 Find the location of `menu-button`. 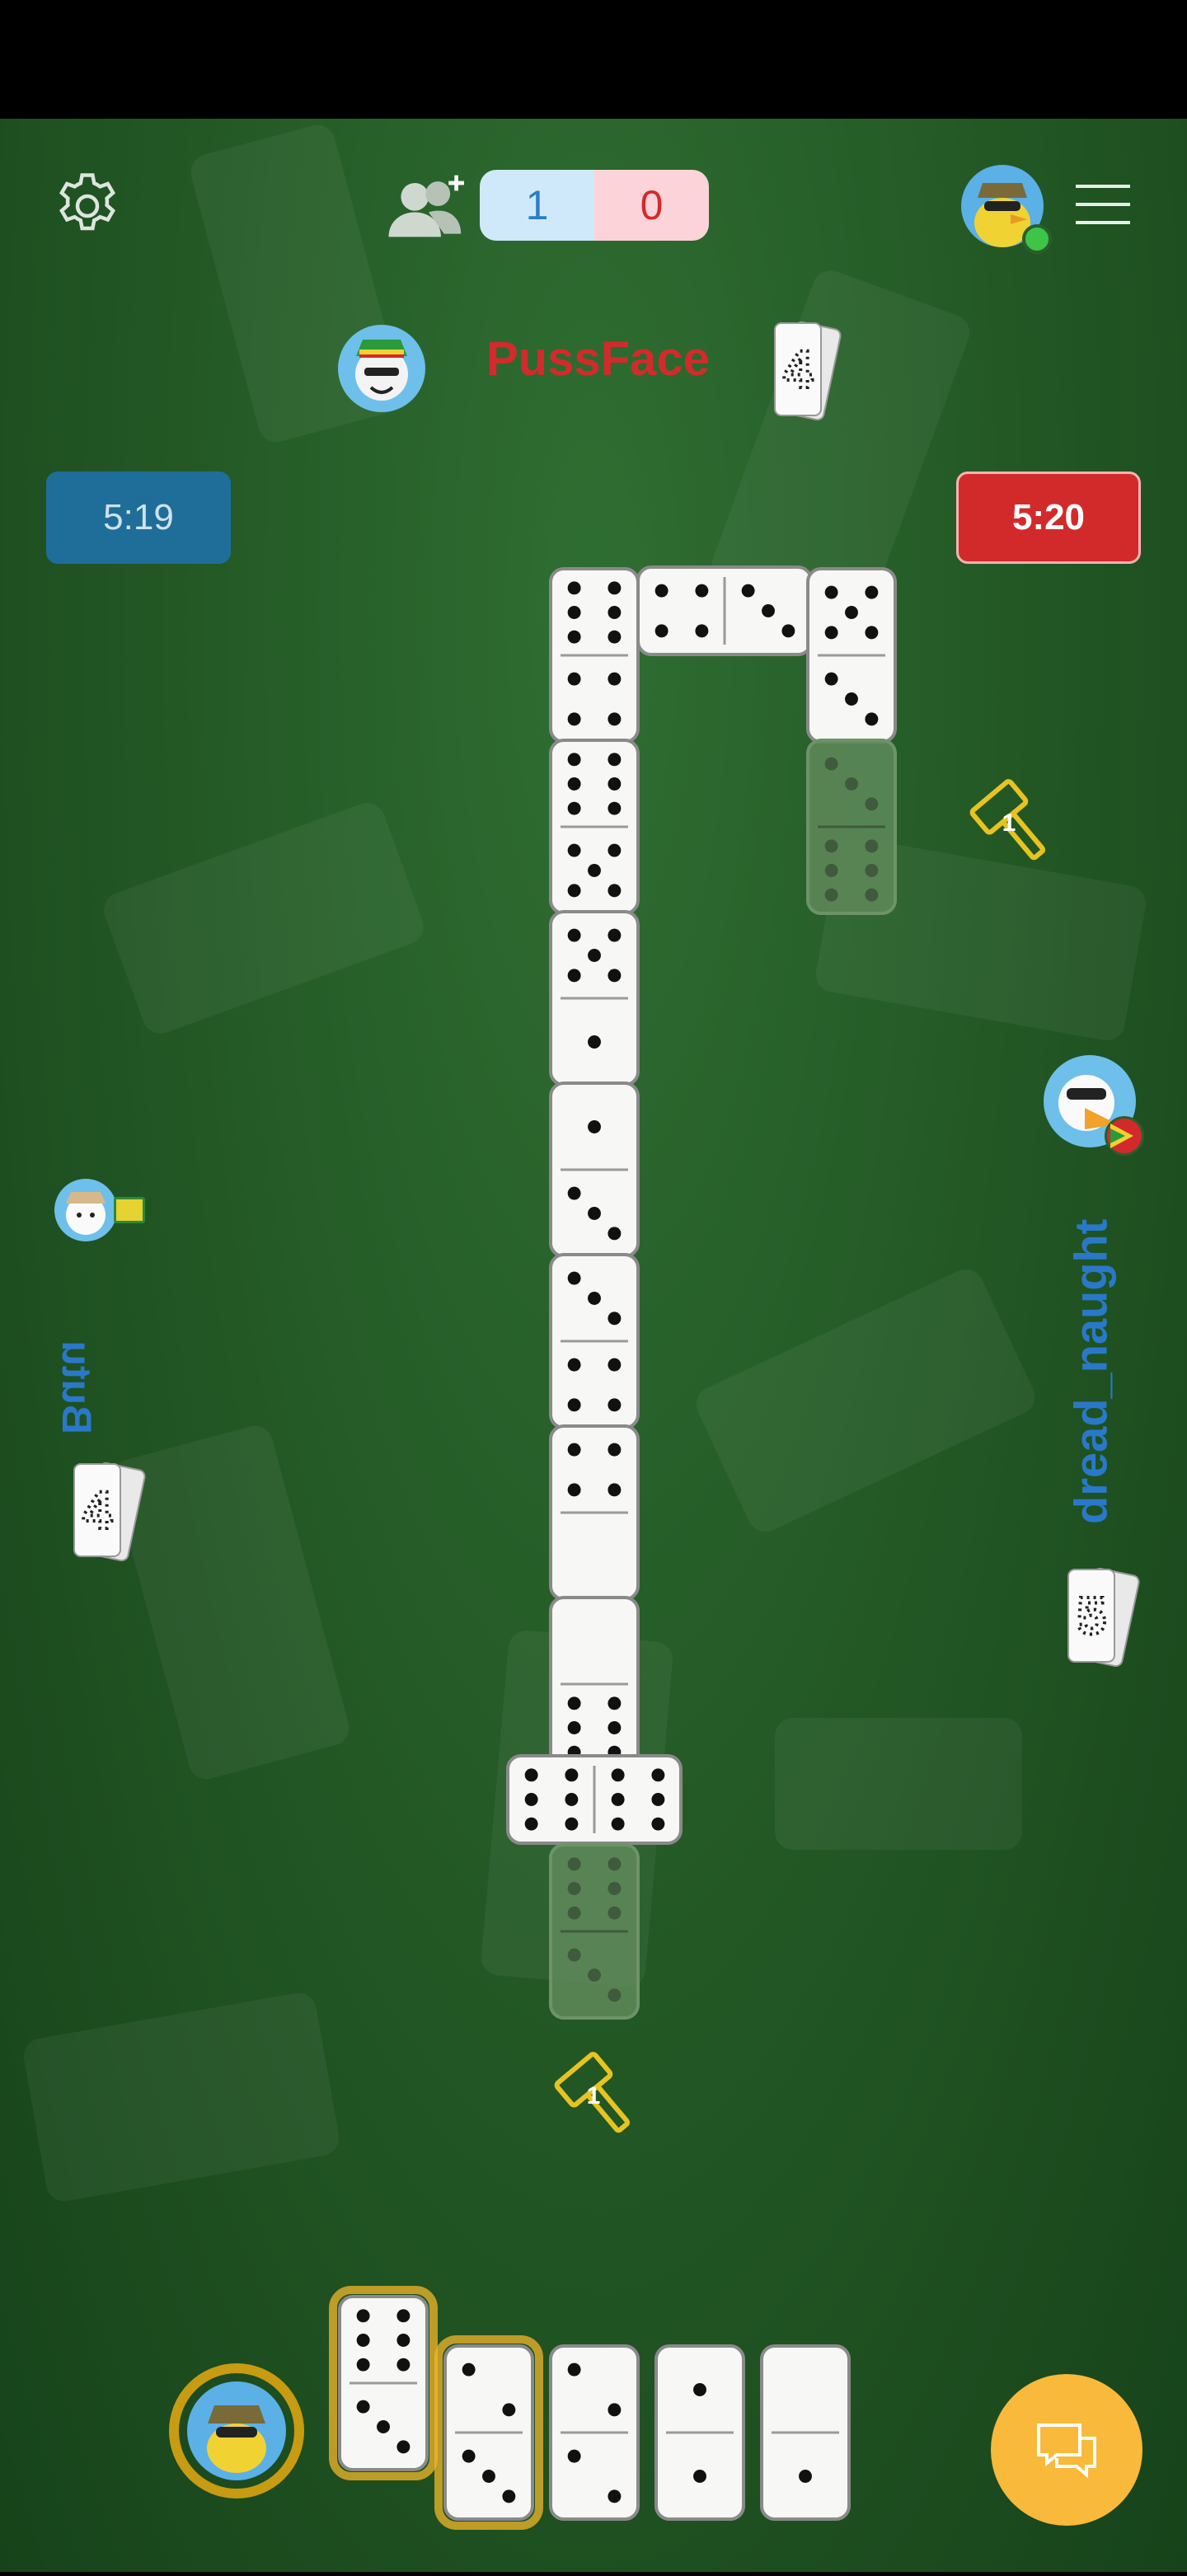

menu-button is located at coordinates (1103, 204).